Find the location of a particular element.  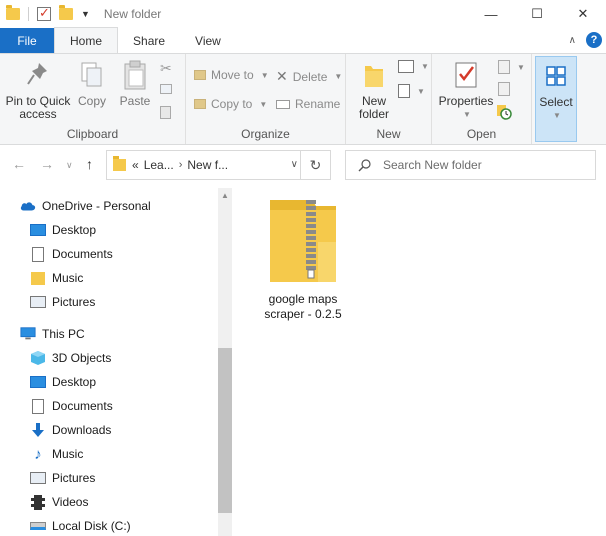

nav-item-downloads: Downloads is located at coordinates (70, 430).